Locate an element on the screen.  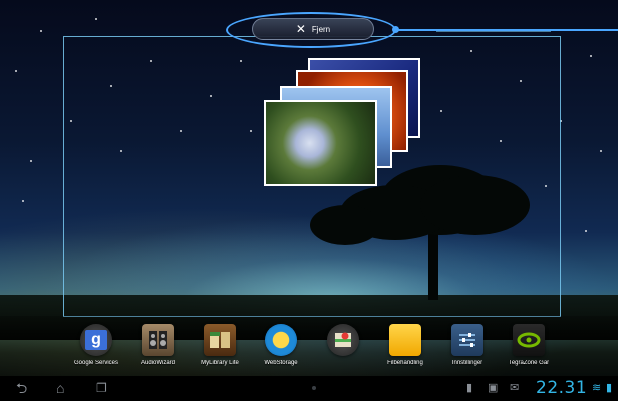
close-icon: ✕ is located at coordinates (300, 29).